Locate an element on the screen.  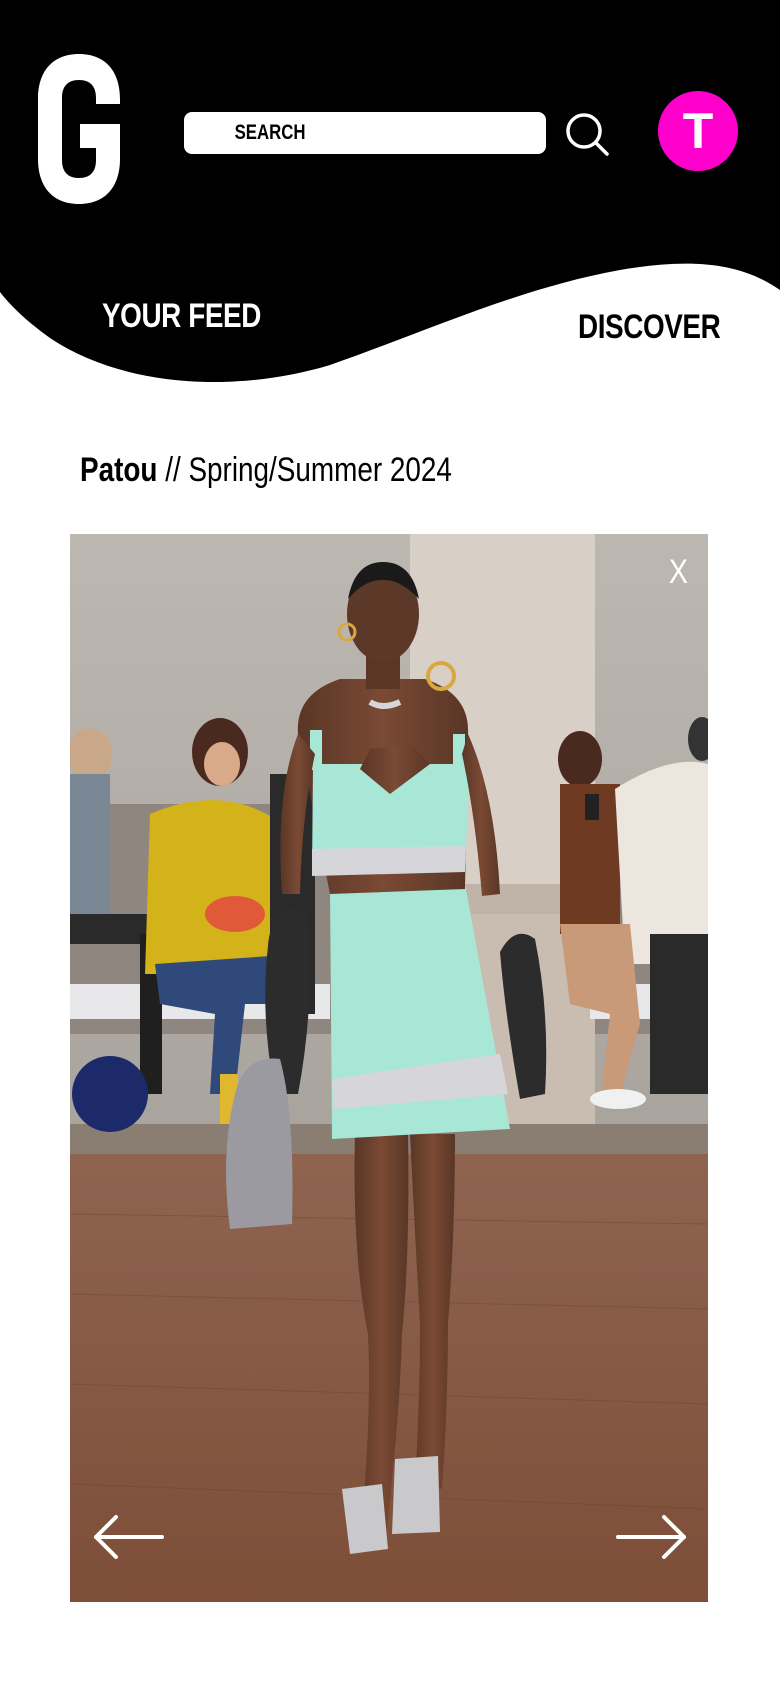
tab-discover: DISCOVER is located at coordinates (649, 327).